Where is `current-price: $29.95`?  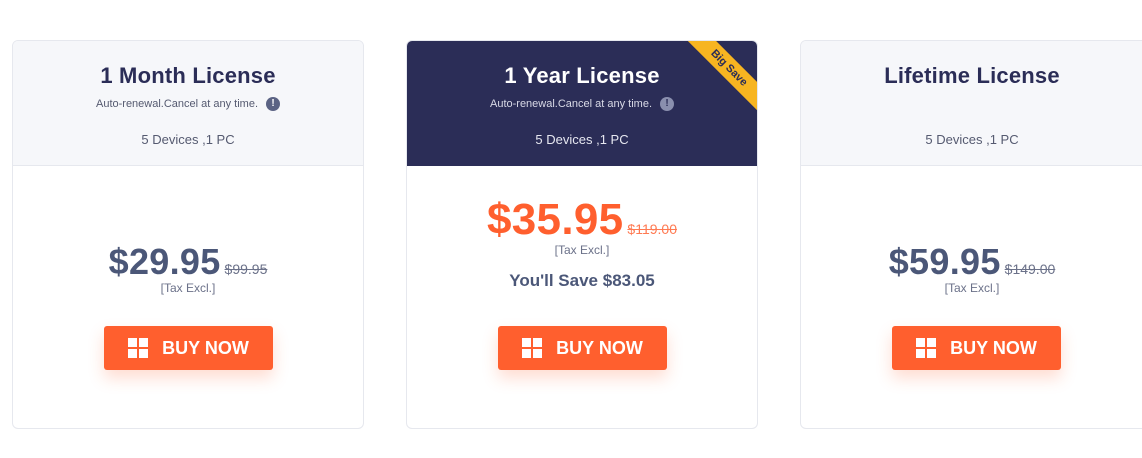
current-price: $29.95 is located at coordinates (164, 261).